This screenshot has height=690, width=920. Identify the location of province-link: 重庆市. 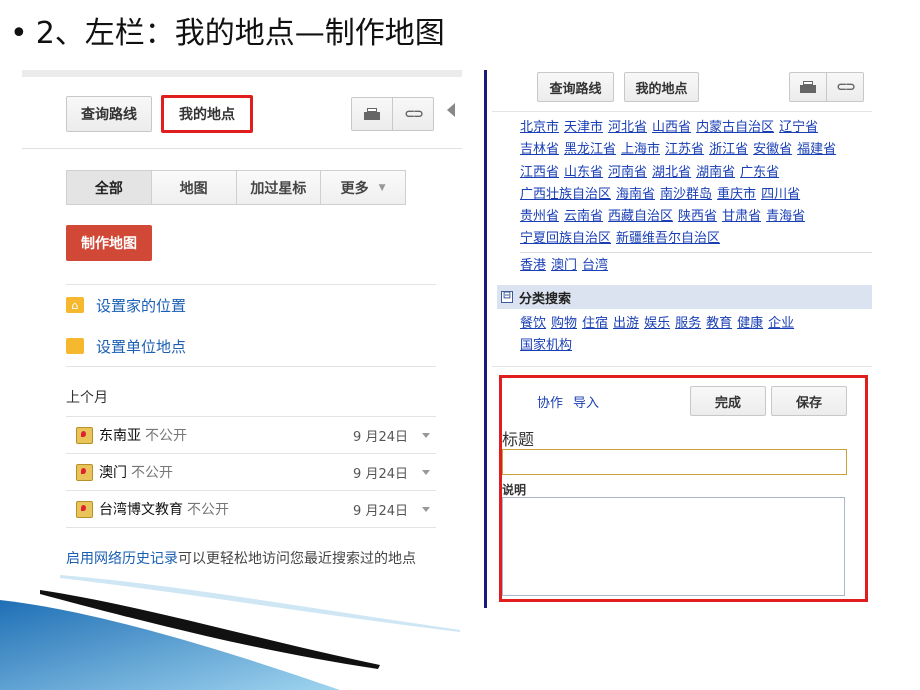
(736, 194).